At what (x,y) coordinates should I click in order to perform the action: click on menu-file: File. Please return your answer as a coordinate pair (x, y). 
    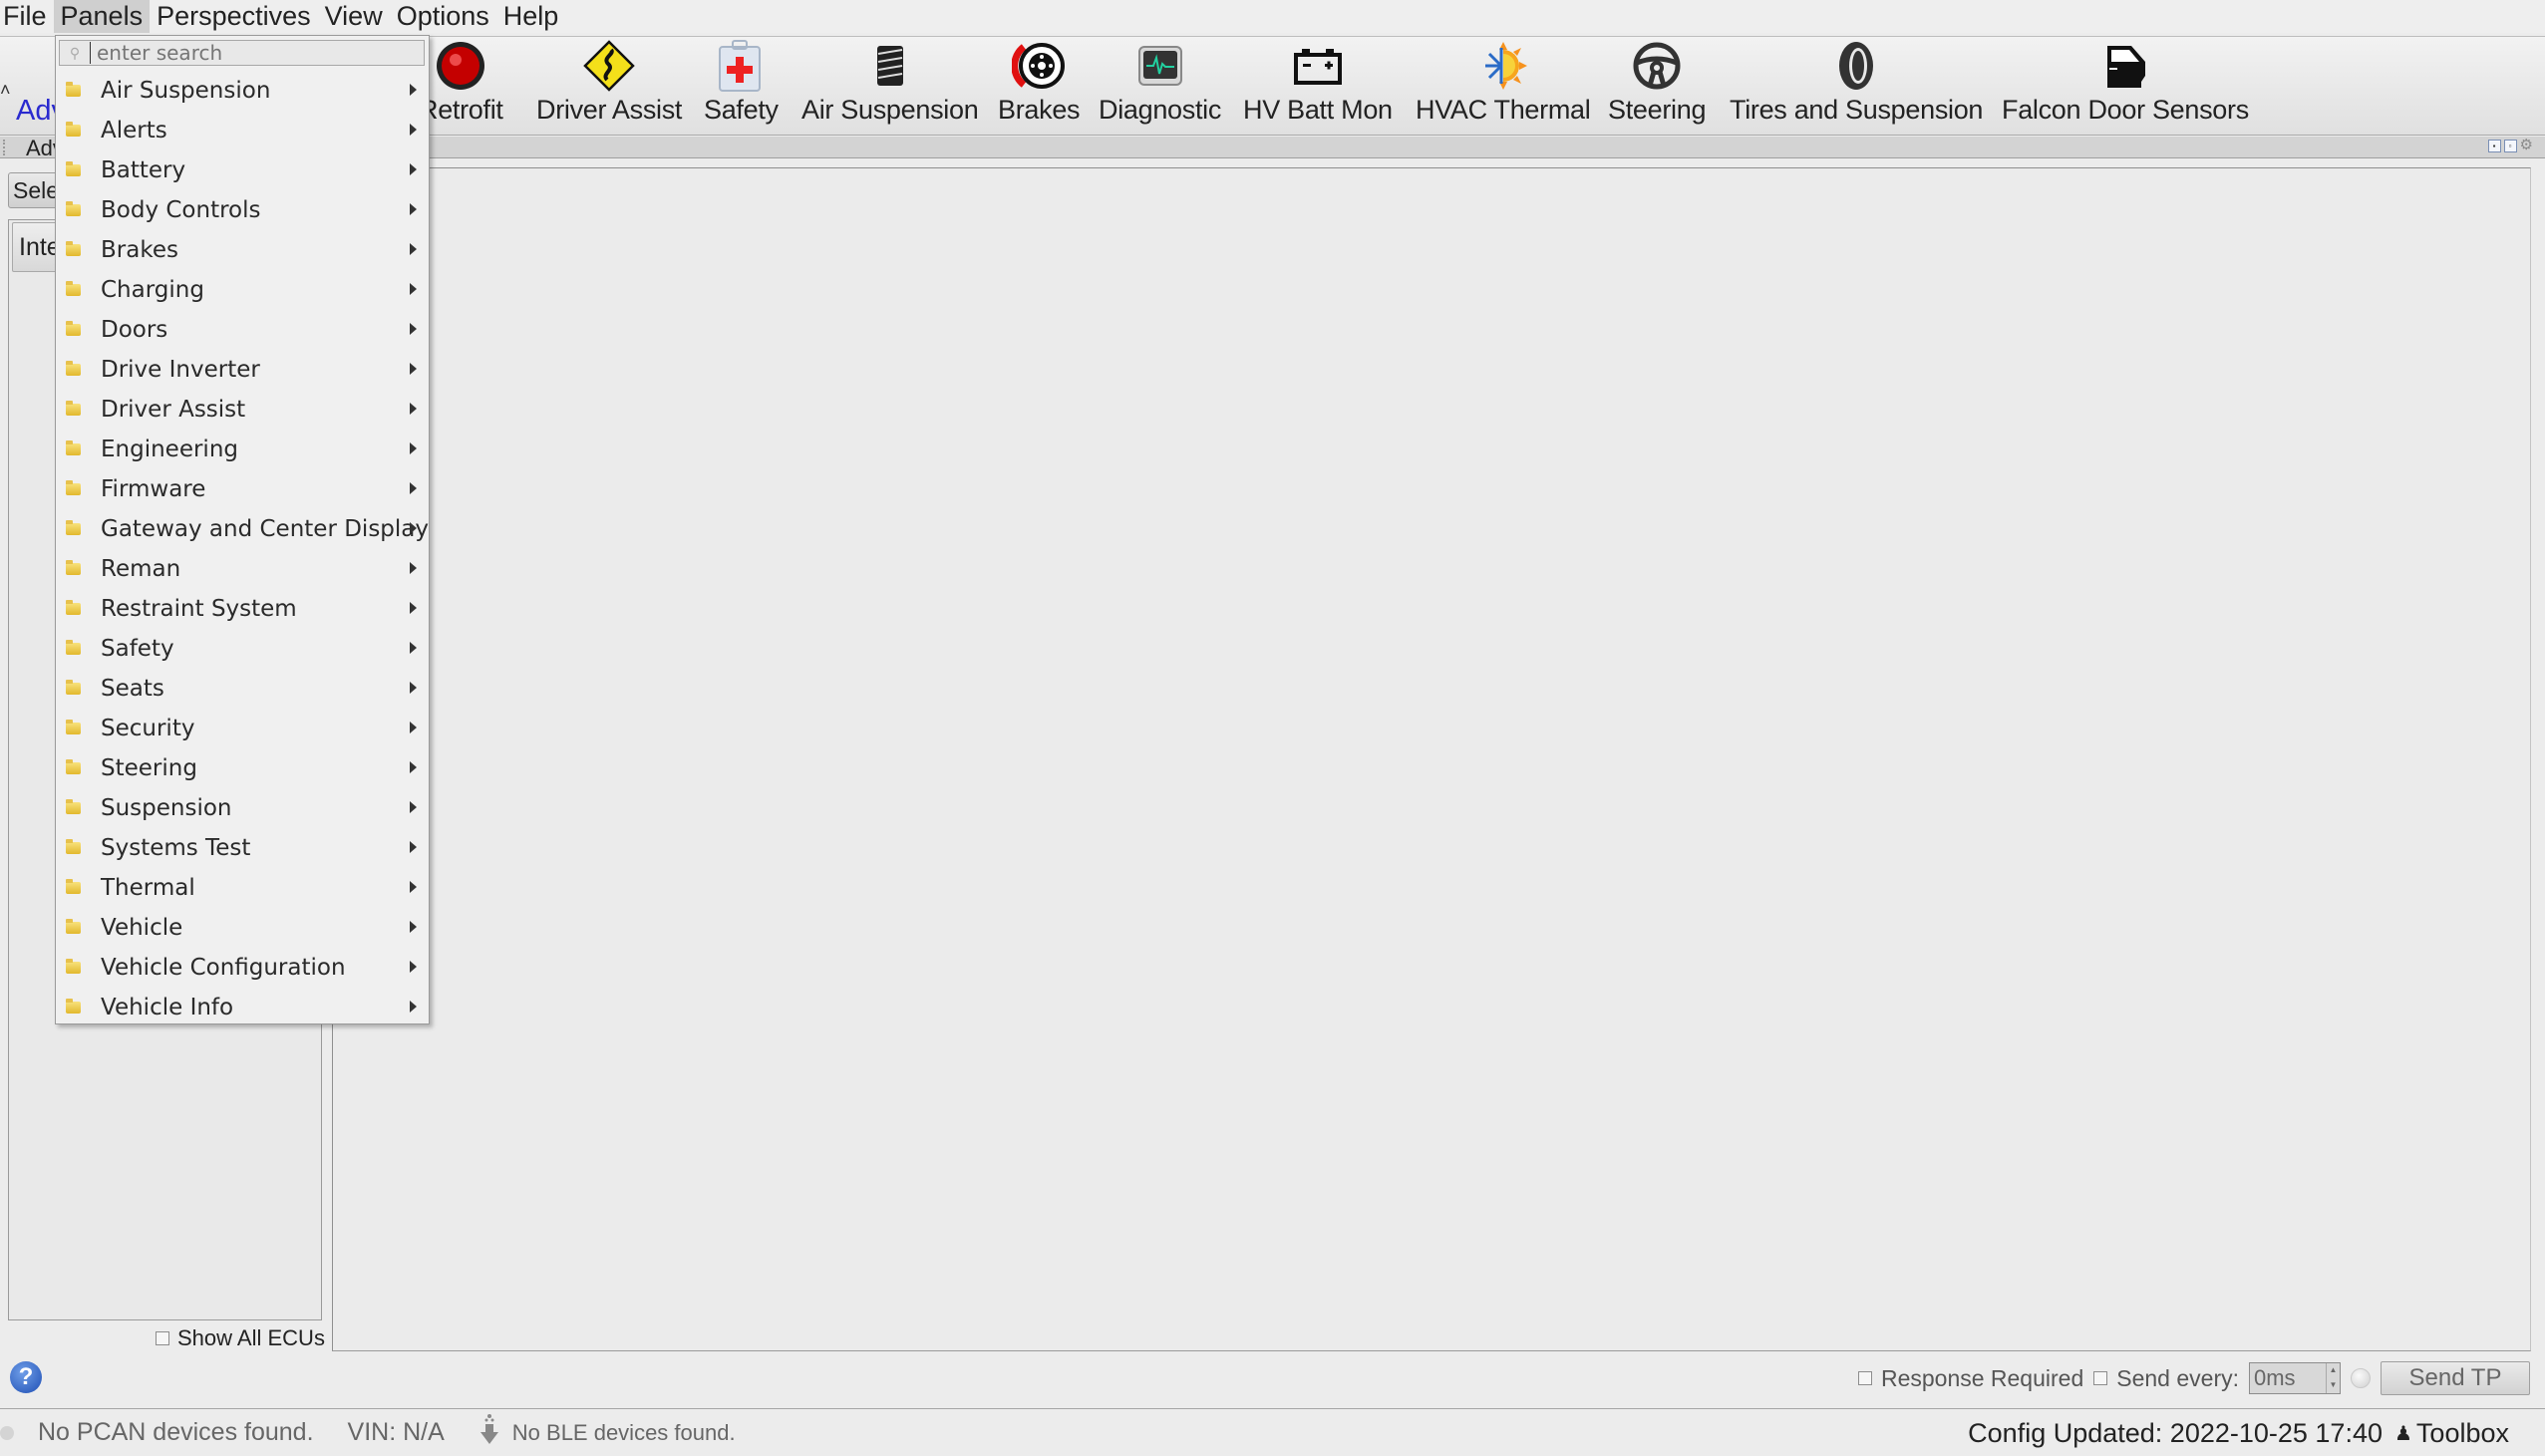
    Looking at the image, I should click on (27, 16).